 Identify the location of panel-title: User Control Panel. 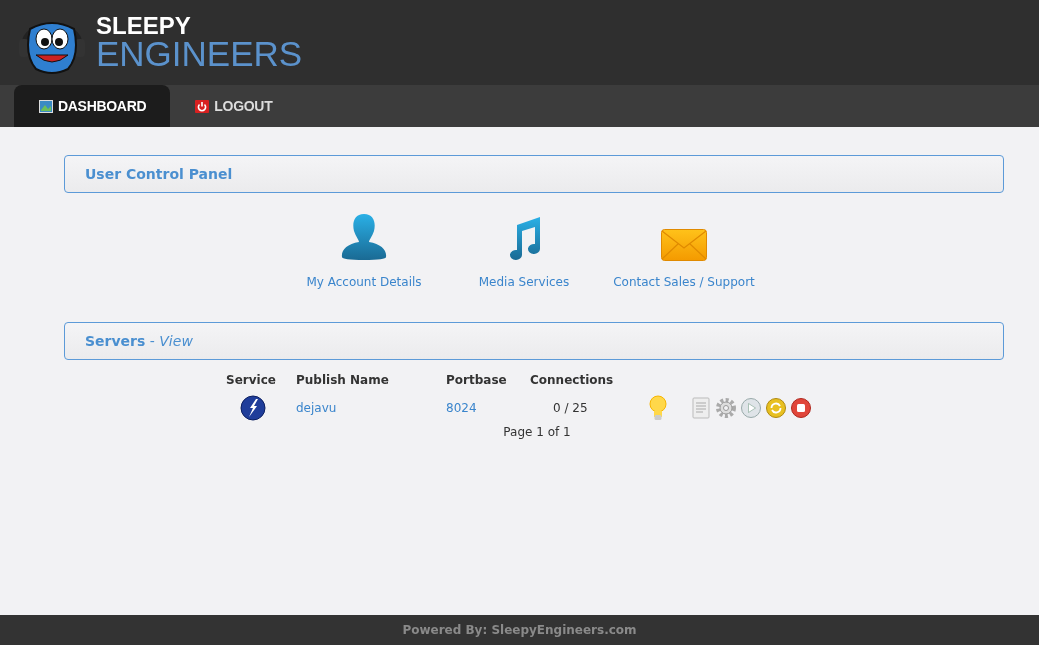
(534, 174).